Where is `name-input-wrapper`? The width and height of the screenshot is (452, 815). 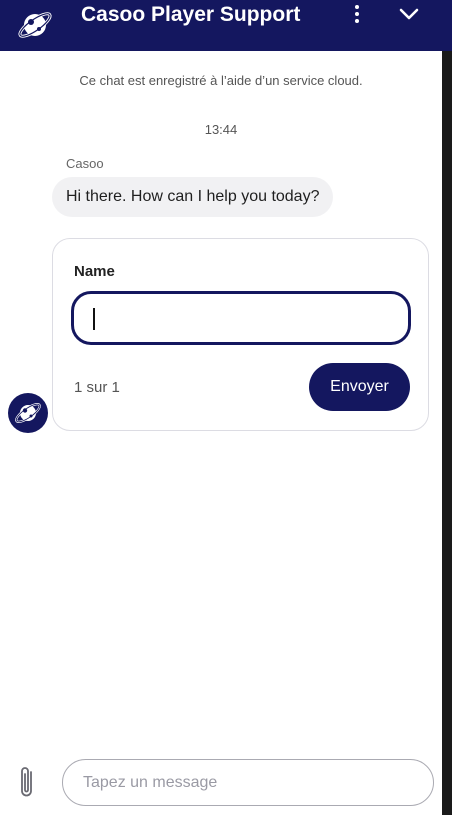 name-input-wrapper is located at coordinates (241, 318).